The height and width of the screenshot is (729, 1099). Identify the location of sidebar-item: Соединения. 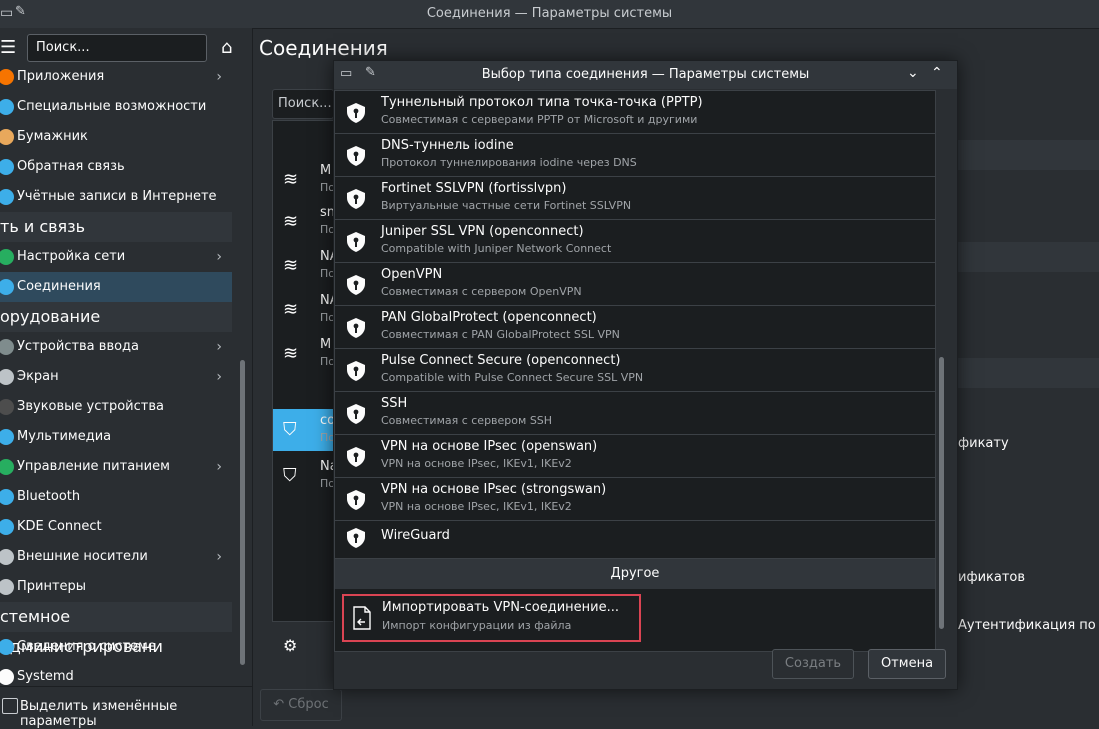
(116, 287).